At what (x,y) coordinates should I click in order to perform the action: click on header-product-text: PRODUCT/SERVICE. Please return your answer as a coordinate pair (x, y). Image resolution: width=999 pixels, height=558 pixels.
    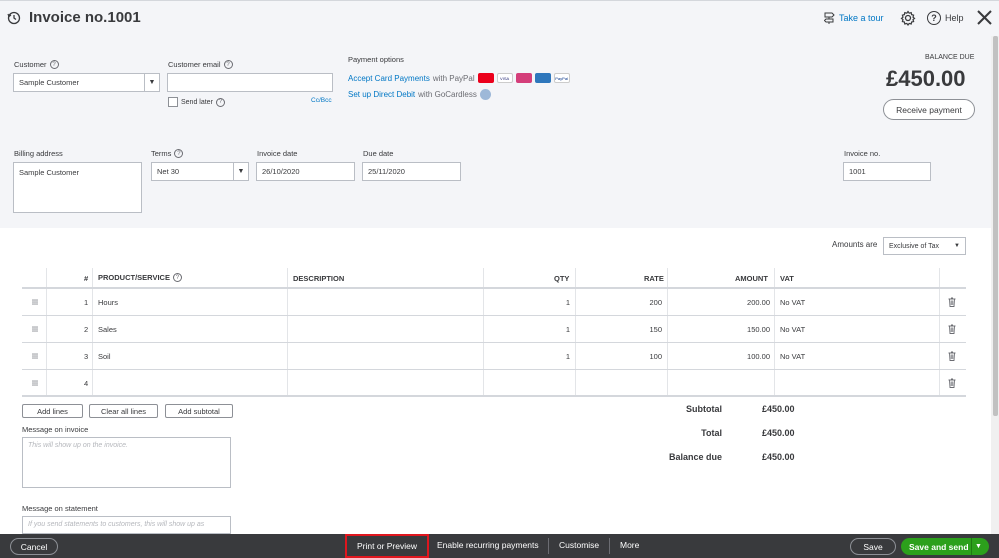
    Looking at the image, I should click on (134, 277).